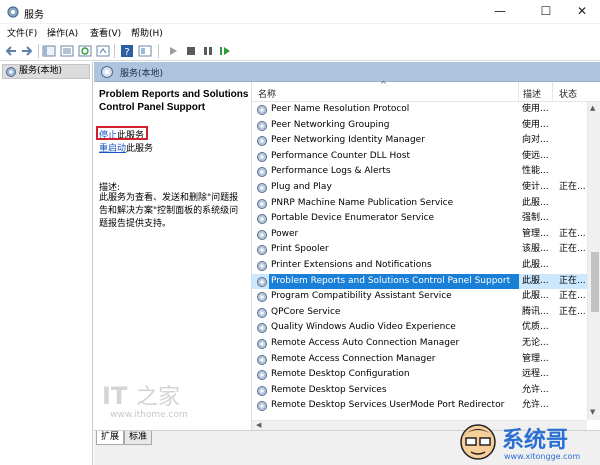 The height and width of the screenshot is (465, 600). I want to click on vertical-scroll-thumb, so click(595, 282).